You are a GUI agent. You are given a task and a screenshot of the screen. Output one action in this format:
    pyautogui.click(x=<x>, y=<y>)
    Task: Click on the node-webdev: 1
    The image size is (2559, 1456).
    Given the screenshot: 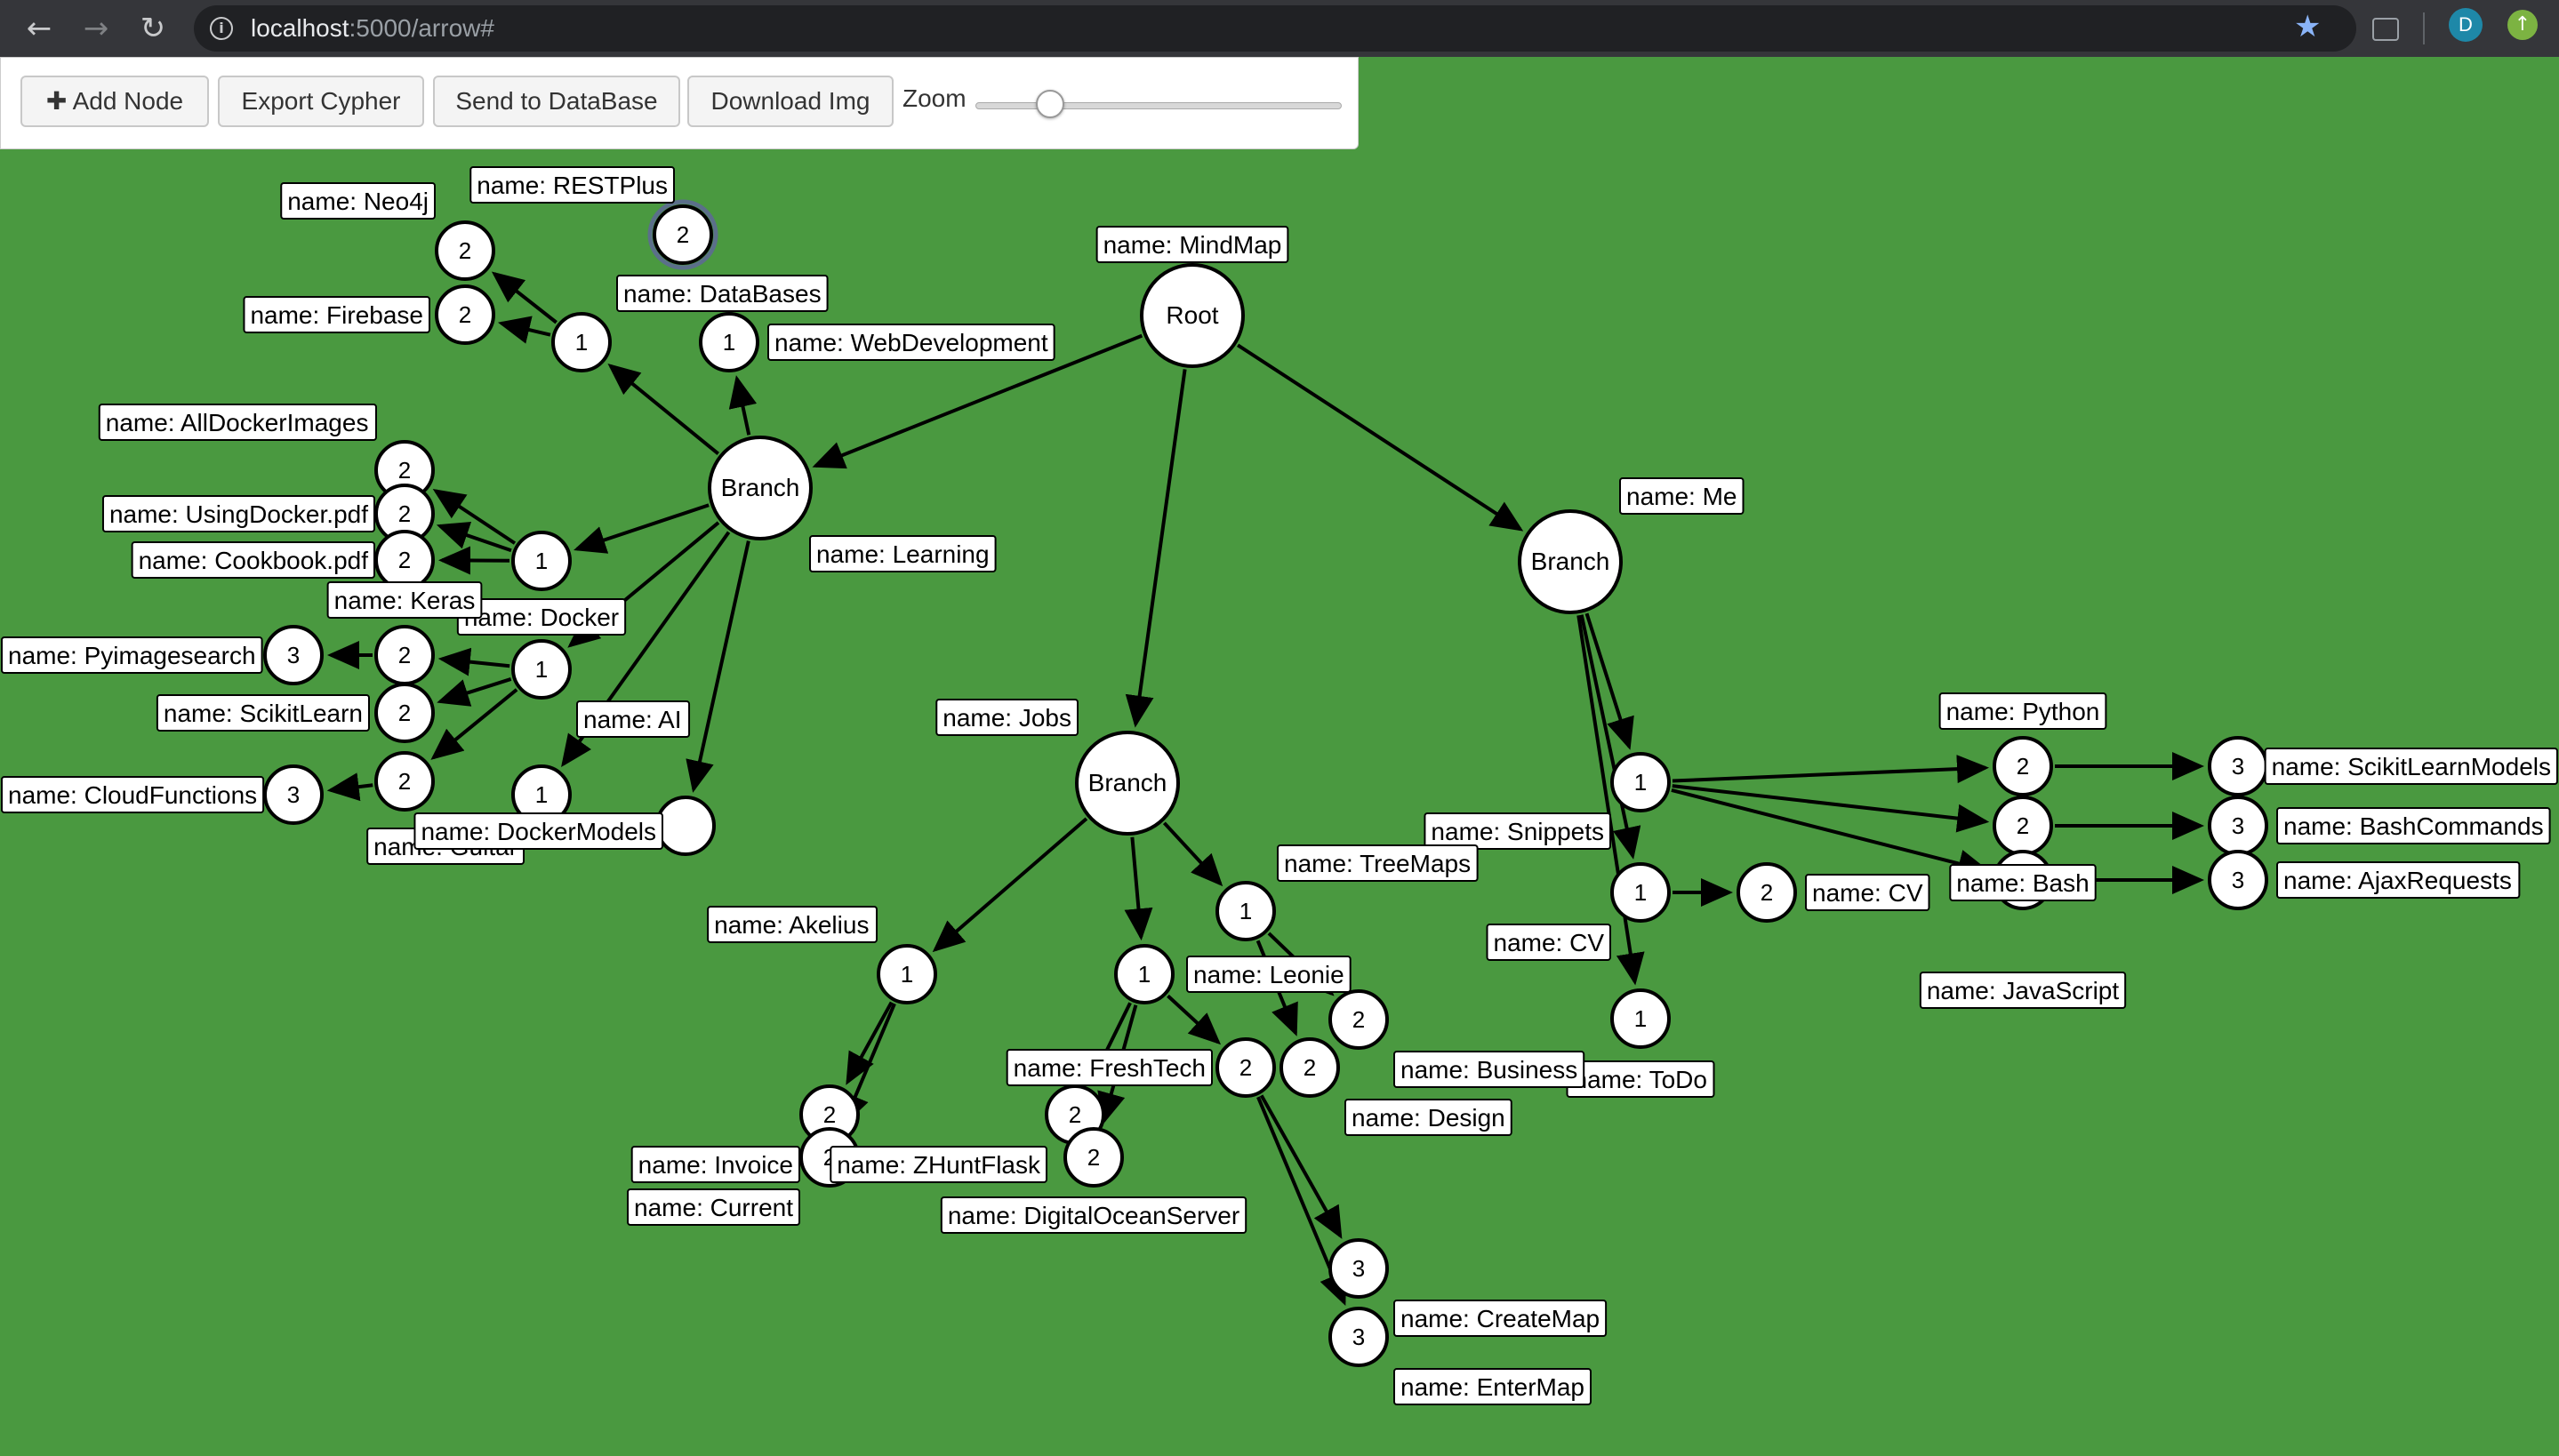 What is the action you would take?
    pyautogui.click(x=729, y=342)
    